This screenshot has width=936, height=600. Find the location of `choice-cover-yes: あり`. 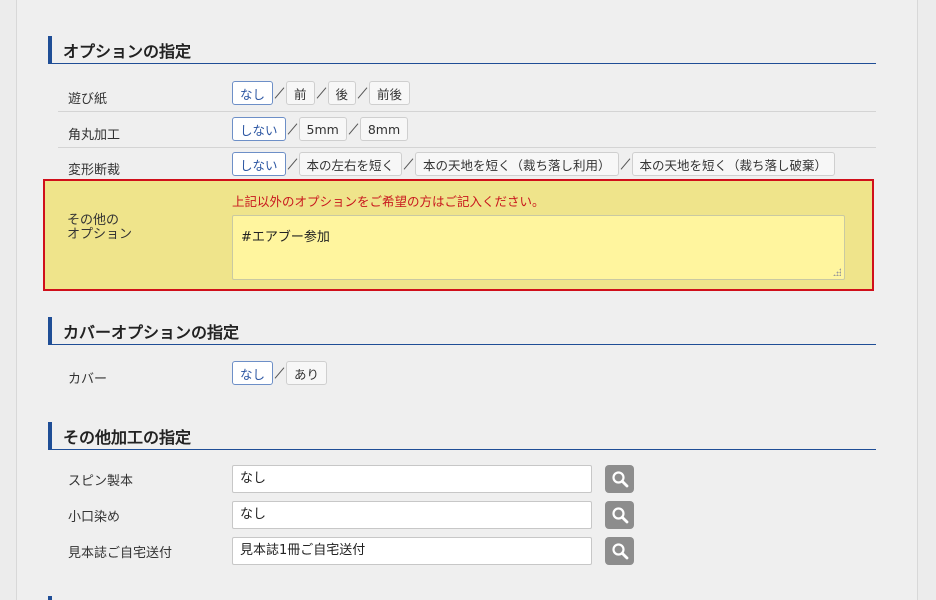

choice-cover-yes: あり is located at coordinates (307, 373).